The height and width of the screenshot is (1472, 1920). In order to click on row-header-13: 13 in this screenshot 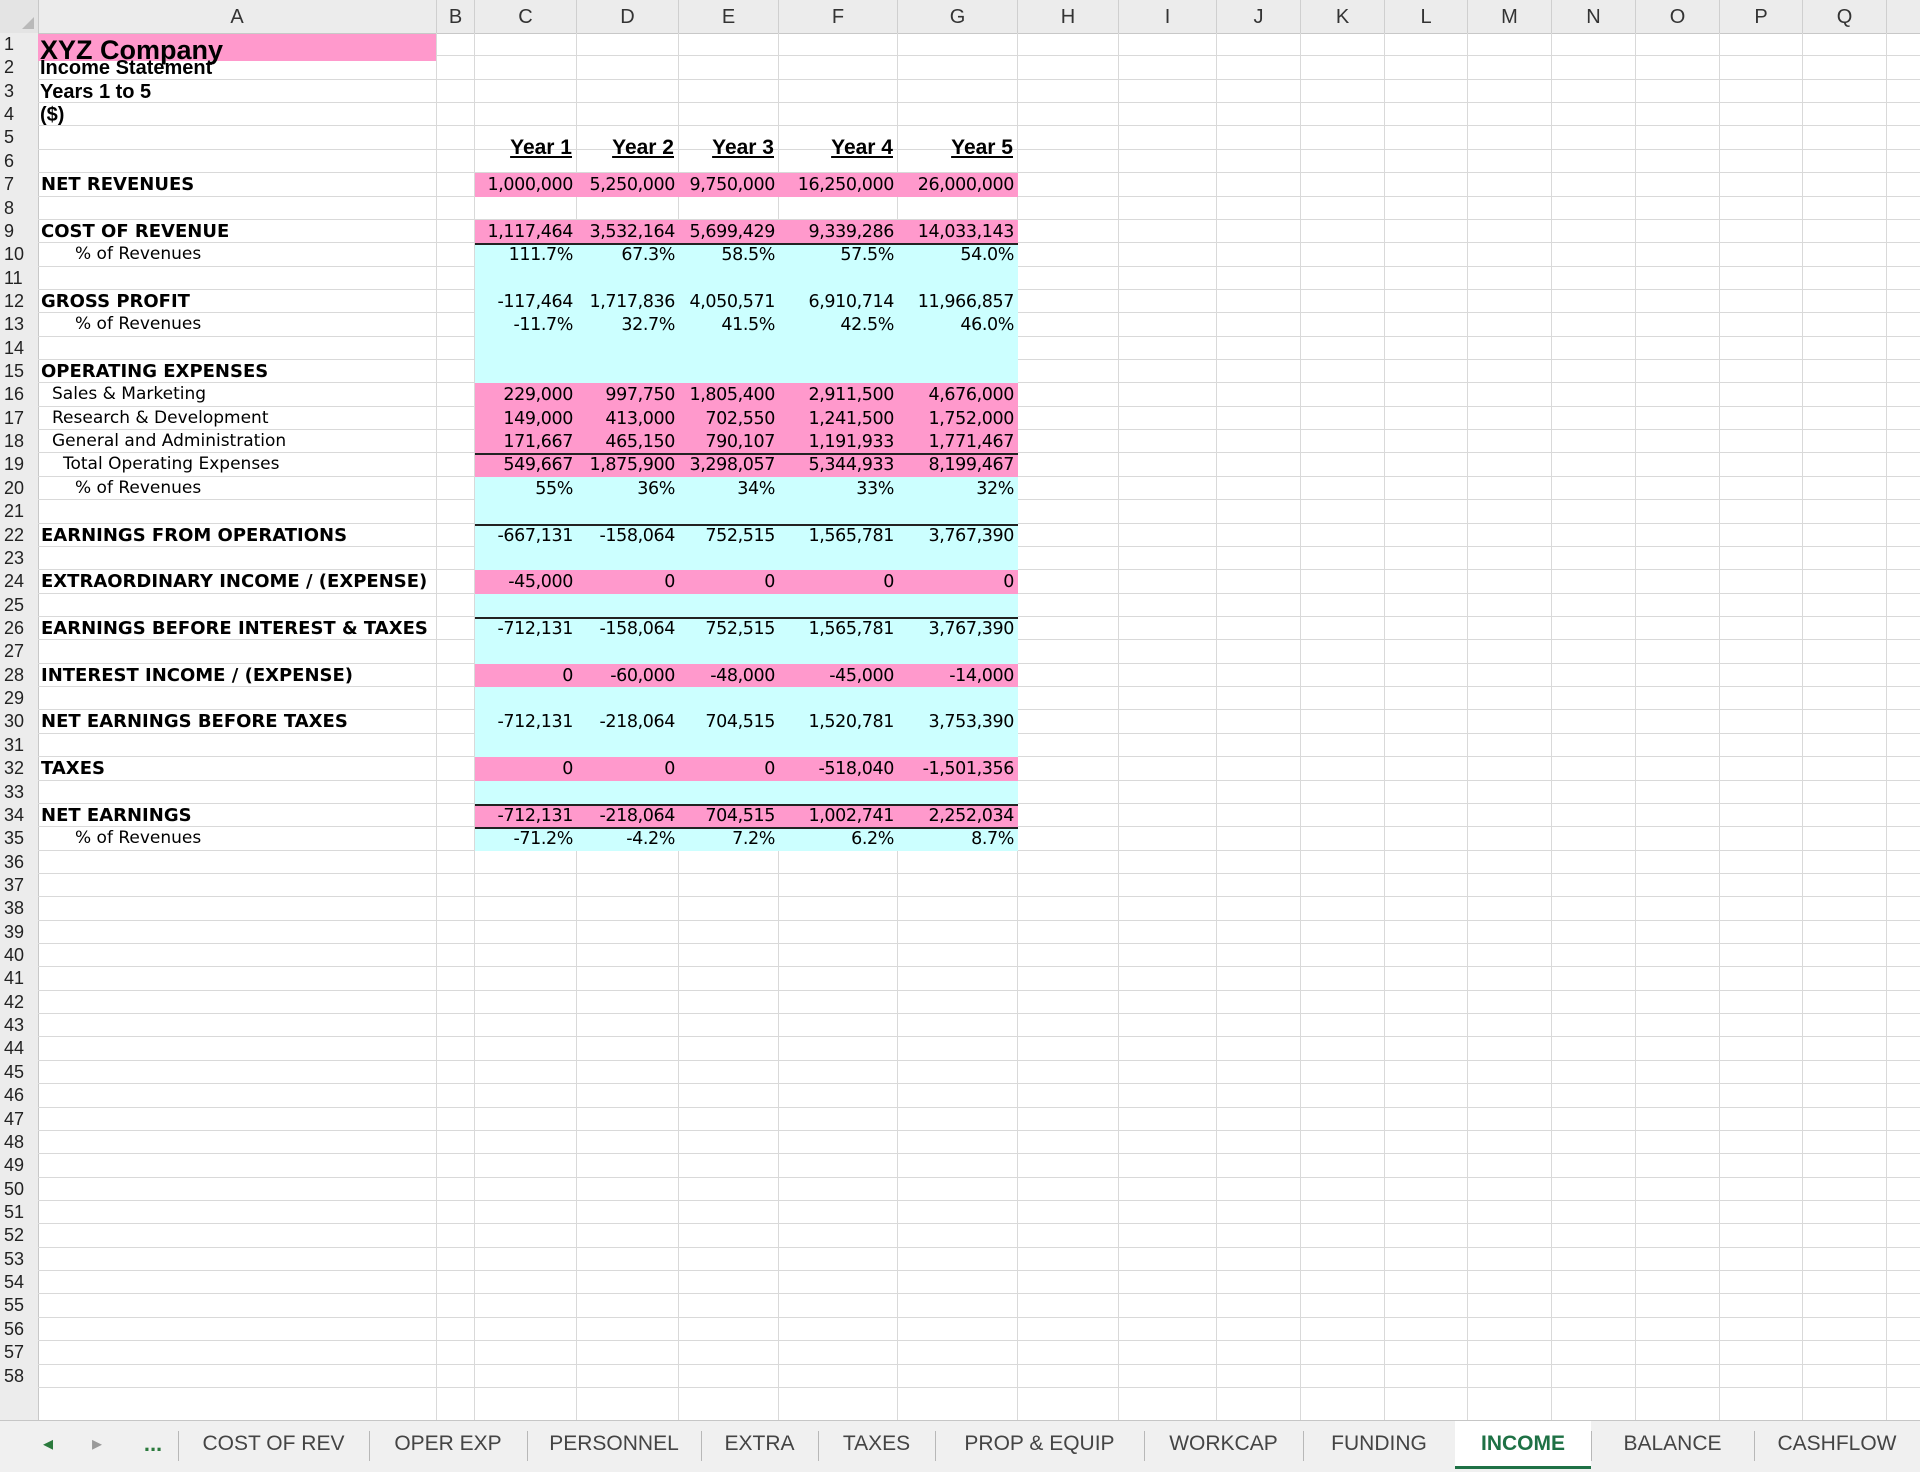, I will do `click(19, 324)`.